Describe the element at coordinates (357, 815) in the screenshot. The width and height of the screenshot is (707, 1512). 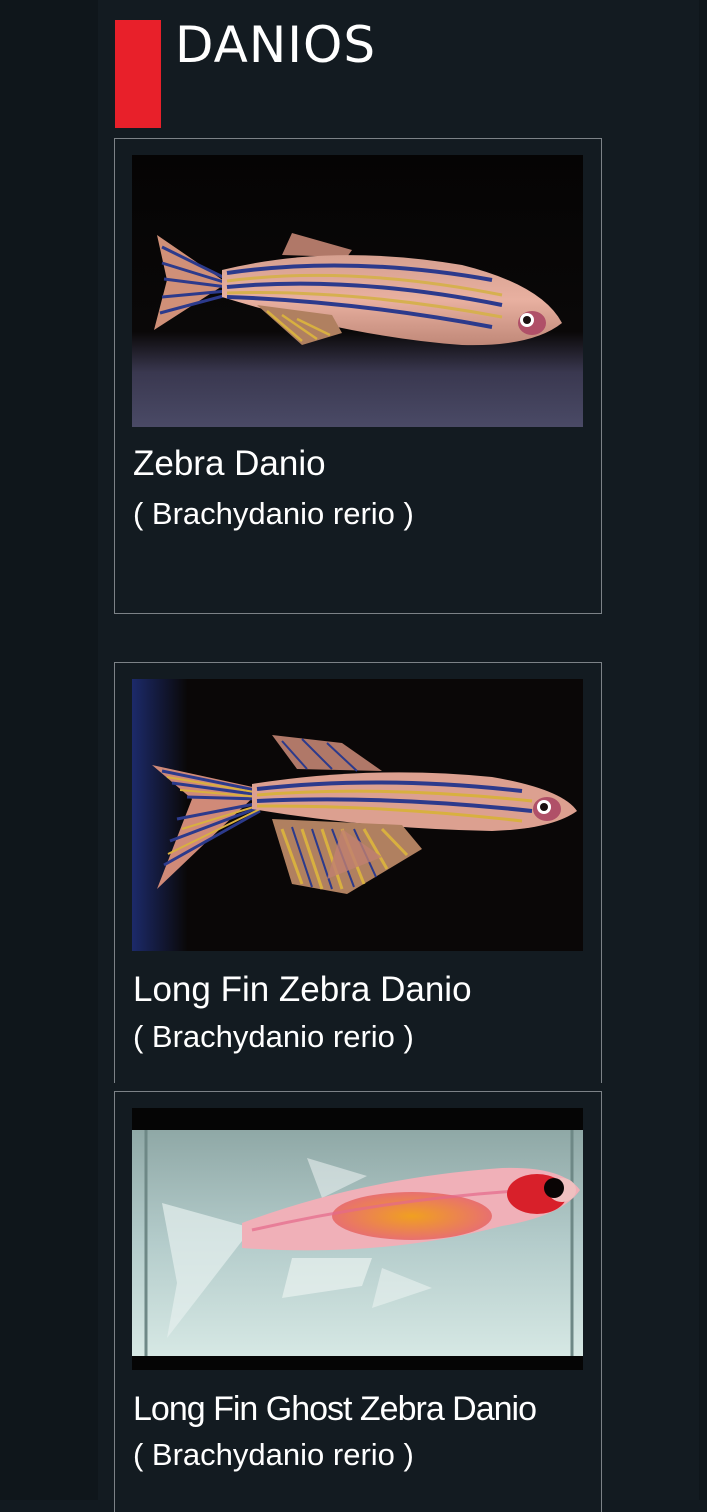
I see `fish-photo-long-fin-zebra-danio` at that location.